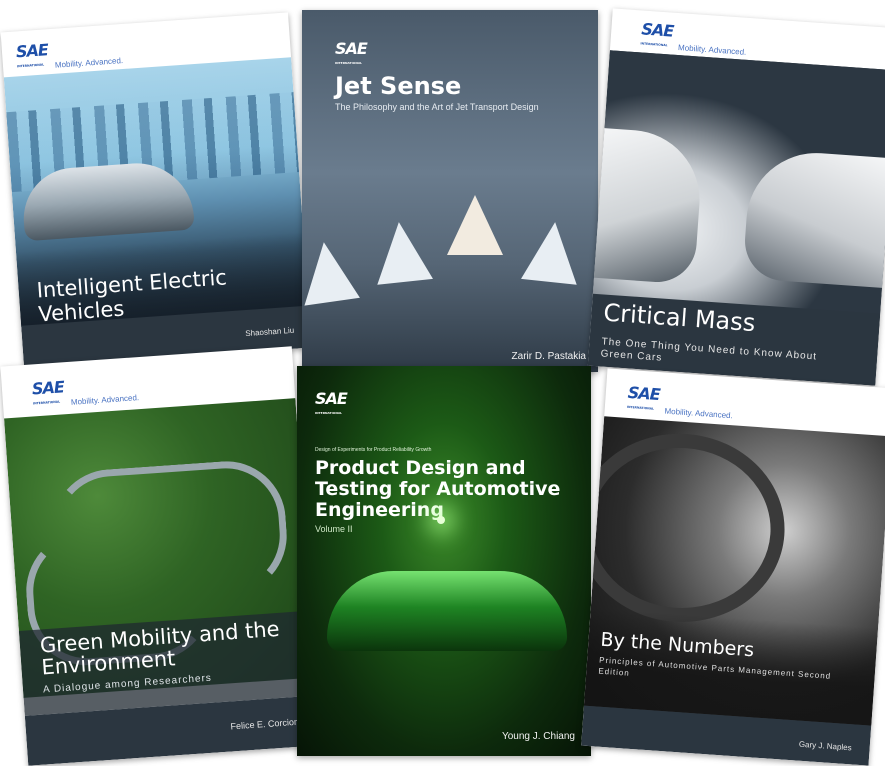 The image size is (885, 766). What do you see at coordinates (548, 356) in the screenshot?
I see `book-author: Zarir D. Pastakia` at bounding box center [548, 356].